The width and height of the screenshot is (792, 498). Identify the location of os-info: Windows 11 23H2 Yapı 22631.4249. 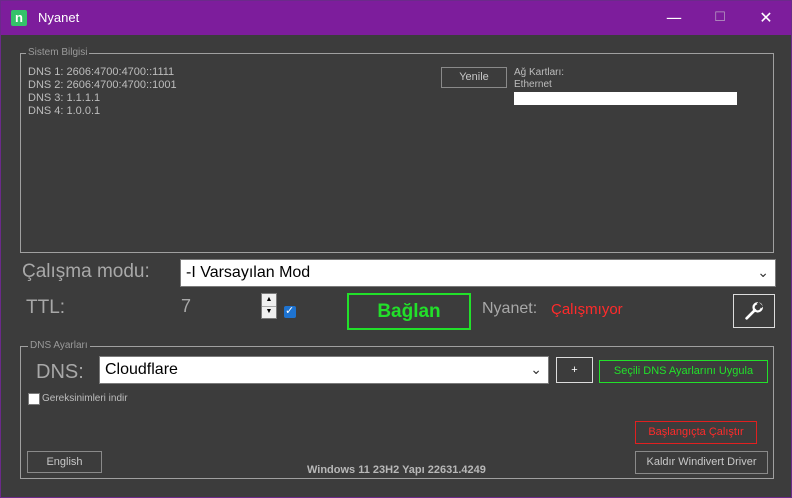
(396, 470).